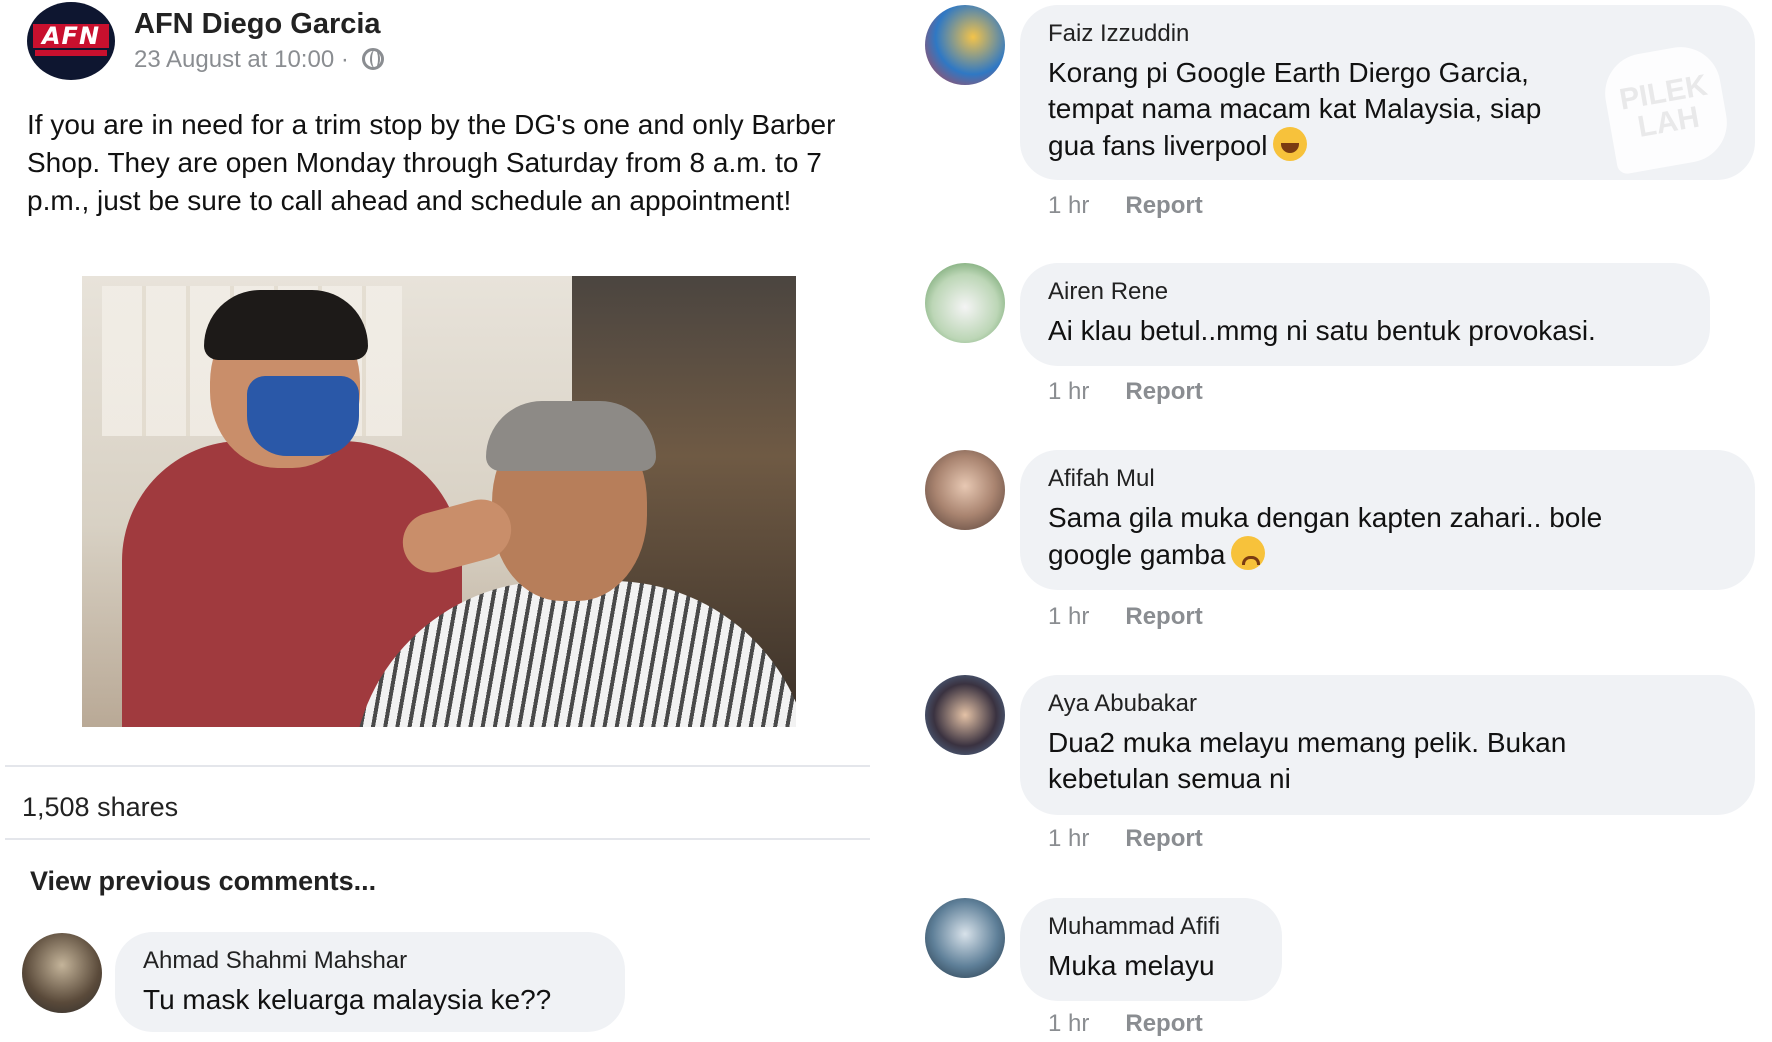 The width and height of the screenshot is (1772, 1042). I want to click on page-name: AFN Diego Garcia, so click(257, 24).